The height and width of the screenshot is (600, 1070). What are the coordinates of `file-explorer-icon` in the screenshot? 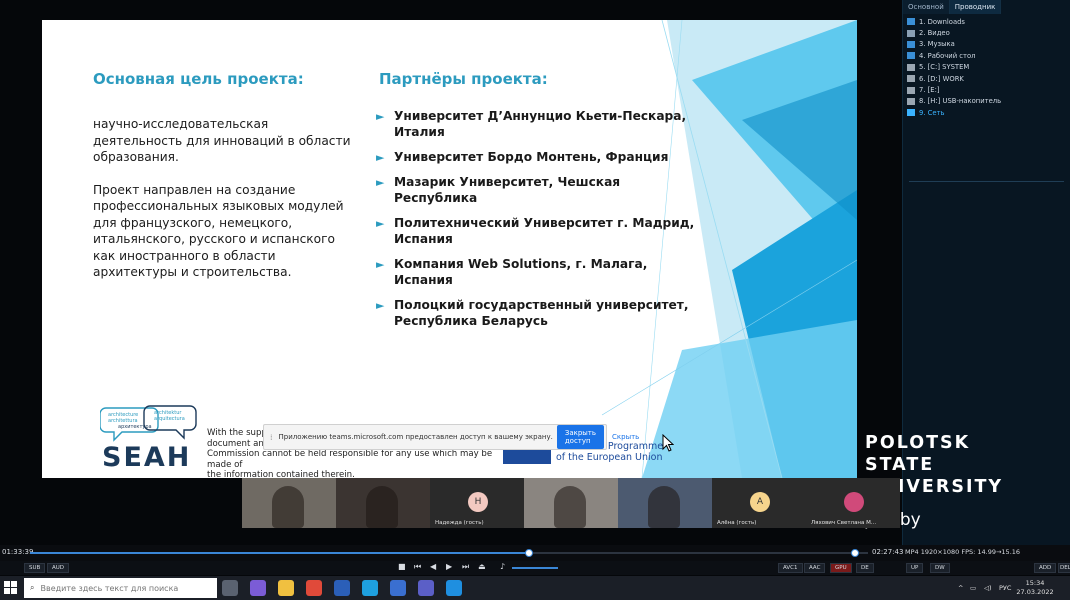 It's located at (286, 588).